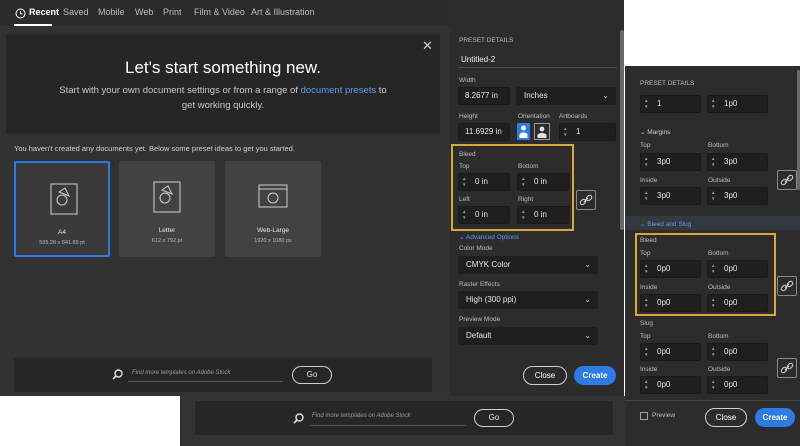 The height and width of the screenshot is (446, 800). Describe the element at coordinates (111, 12) in the screenshot. I see `tab-mobile: Mobile` at that location.